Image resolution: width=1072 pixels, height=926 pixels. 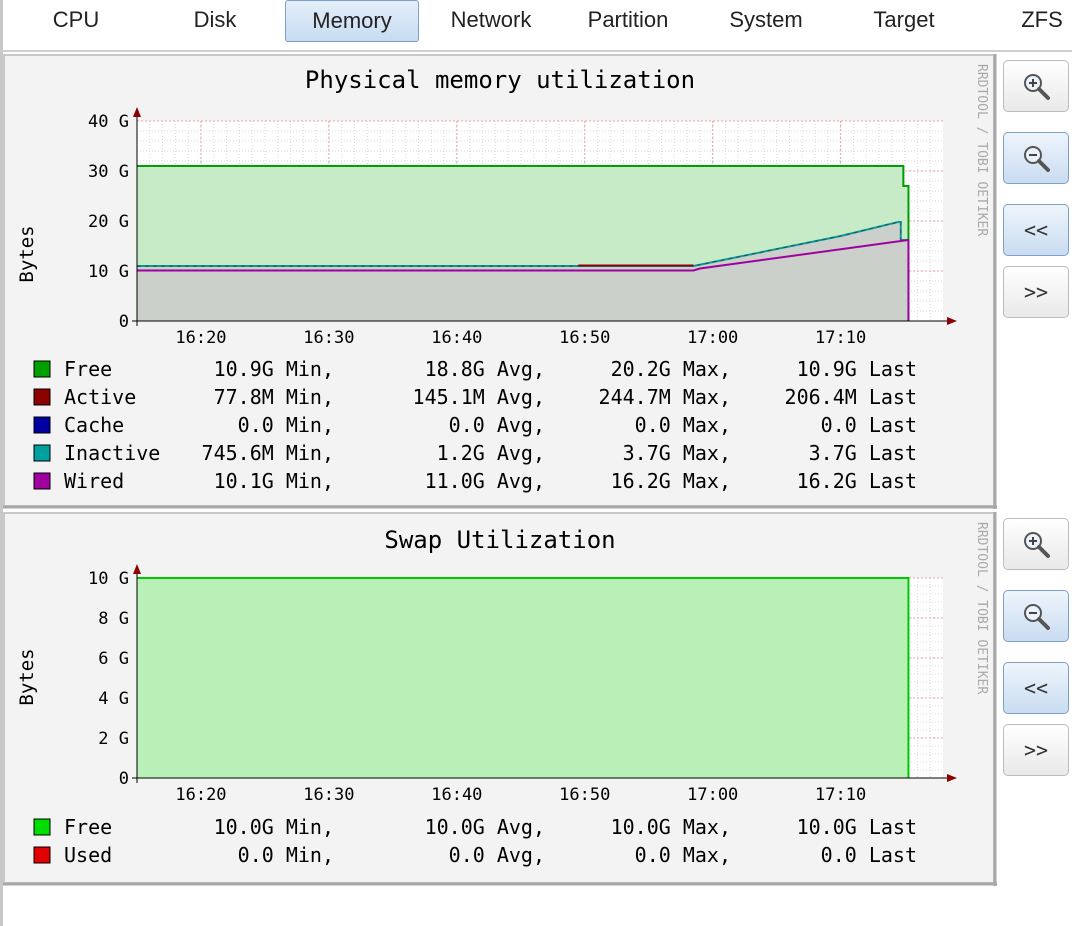 What do you see at coordinates (766, 21) in the screenshot?
I see `tab-system: System` at bounding box center [766, 21].